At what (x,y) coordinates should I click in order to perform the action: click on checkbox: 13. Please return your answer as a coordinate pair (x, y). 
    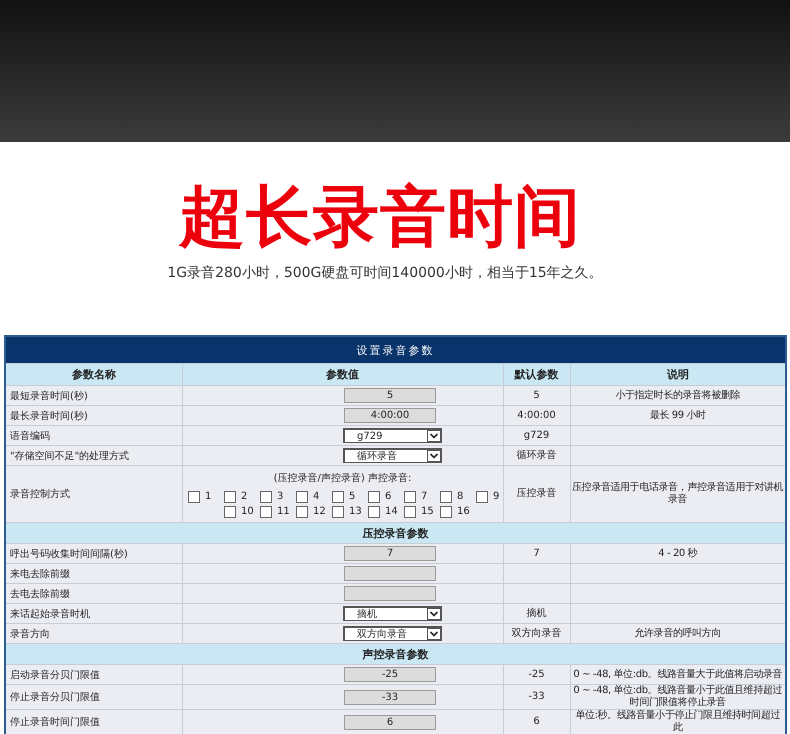
    Looking at the image, I should click on (347, 512).